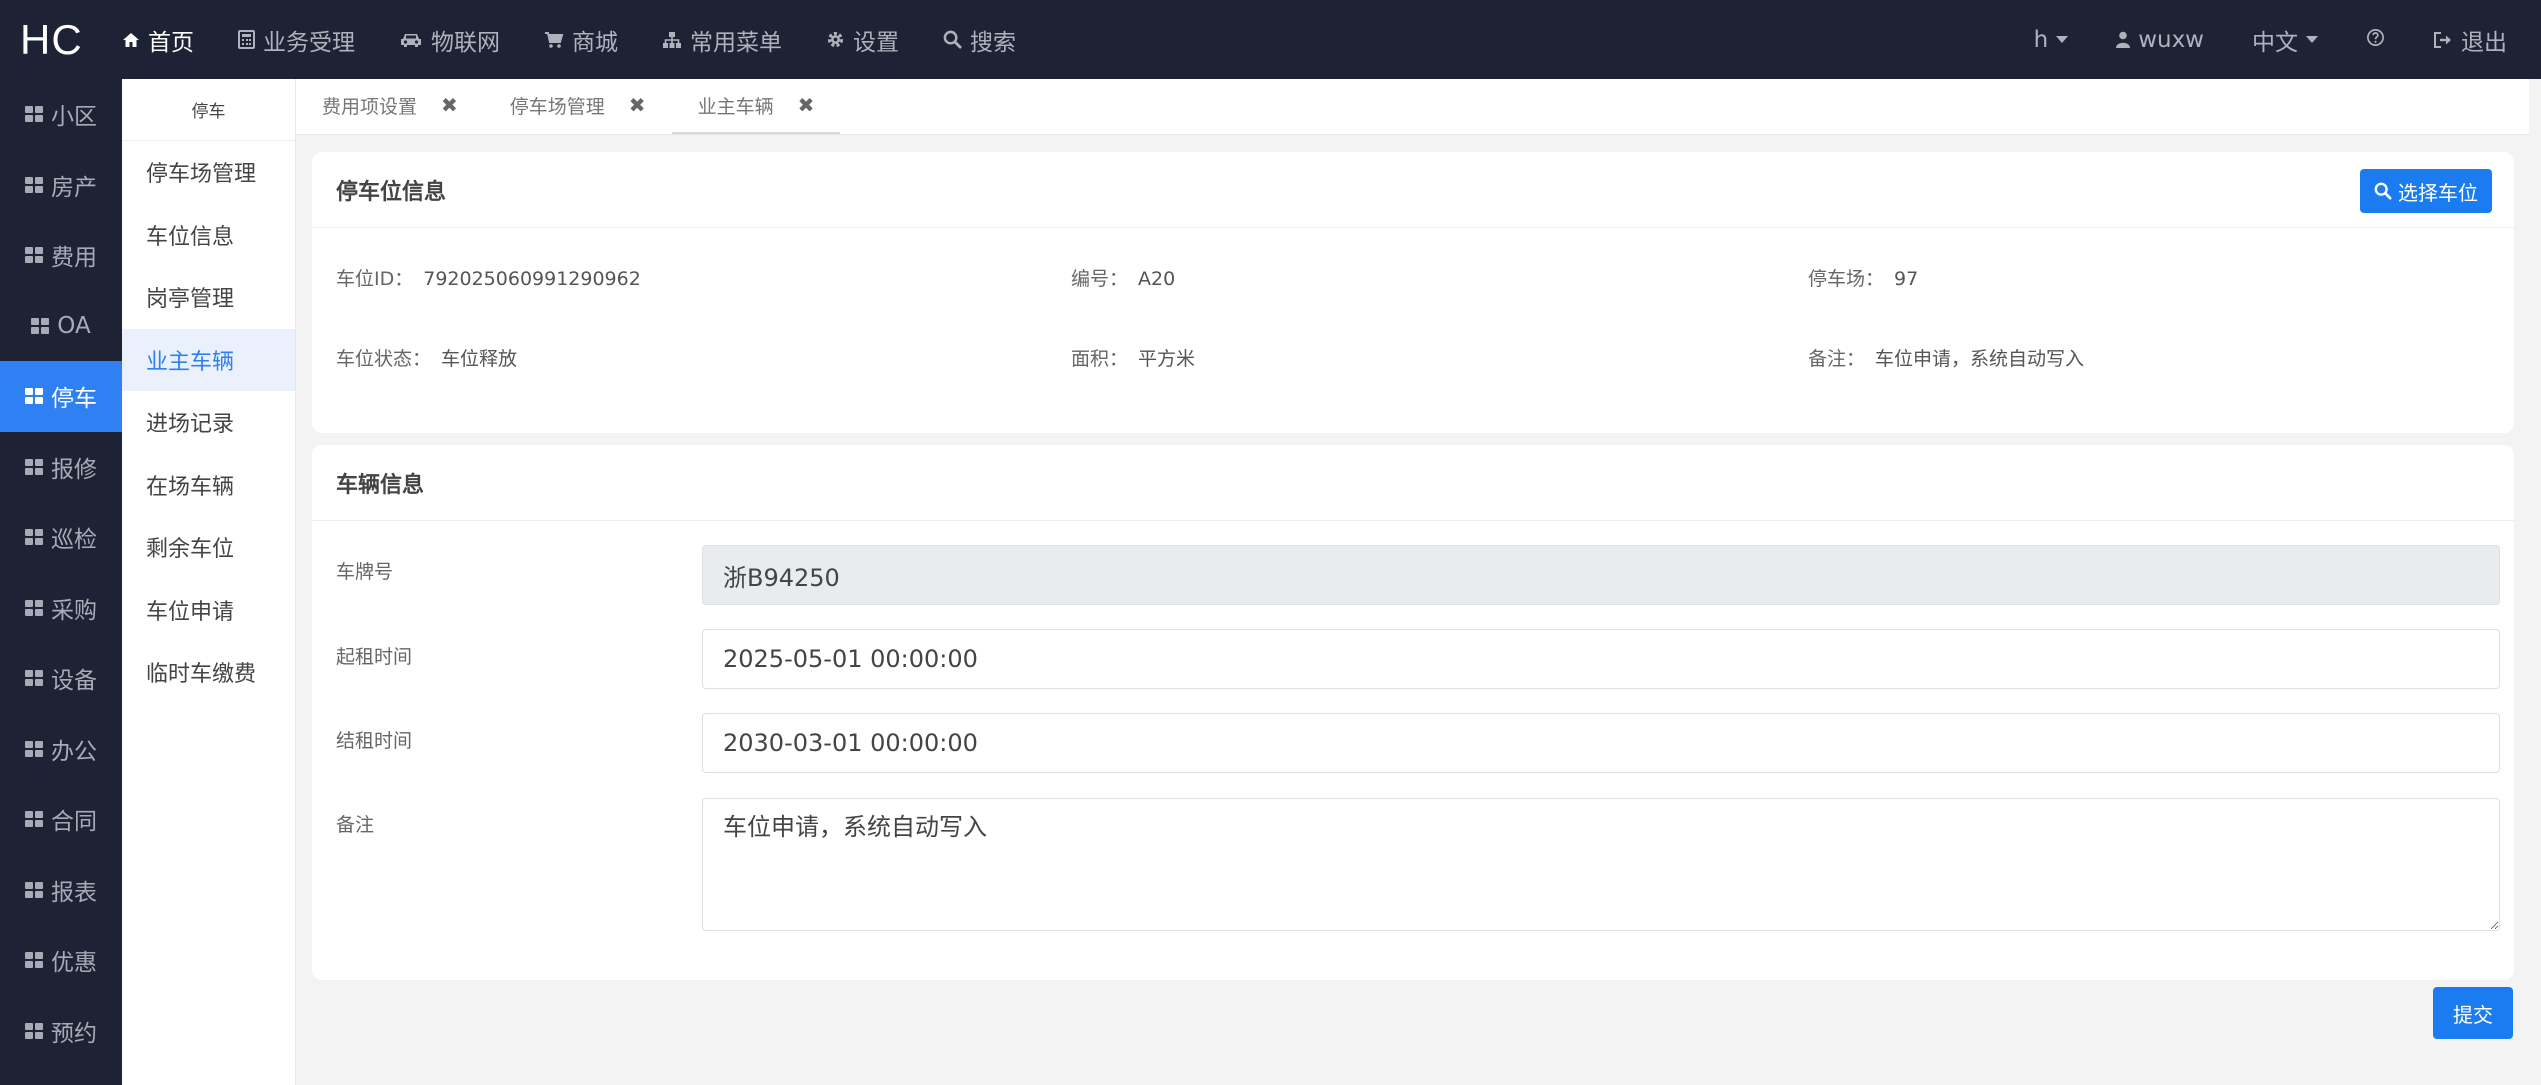 The height and width of the screenshot is (1085, 2541). What do you see at coordinates (74, 822) in the screenshot?
I see `sidebar-item-label: 合同` at bounding box center [74, 822].